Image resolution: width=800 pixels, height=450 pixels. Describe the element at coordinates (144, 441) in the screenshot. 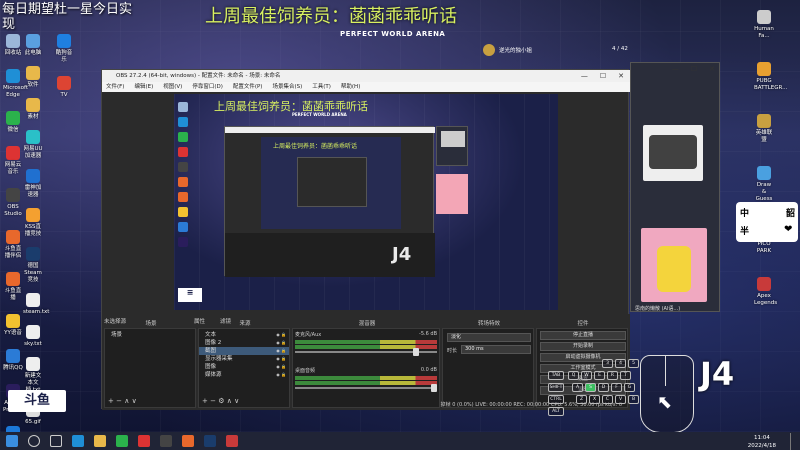

I see `netease-music-icon` at that location.